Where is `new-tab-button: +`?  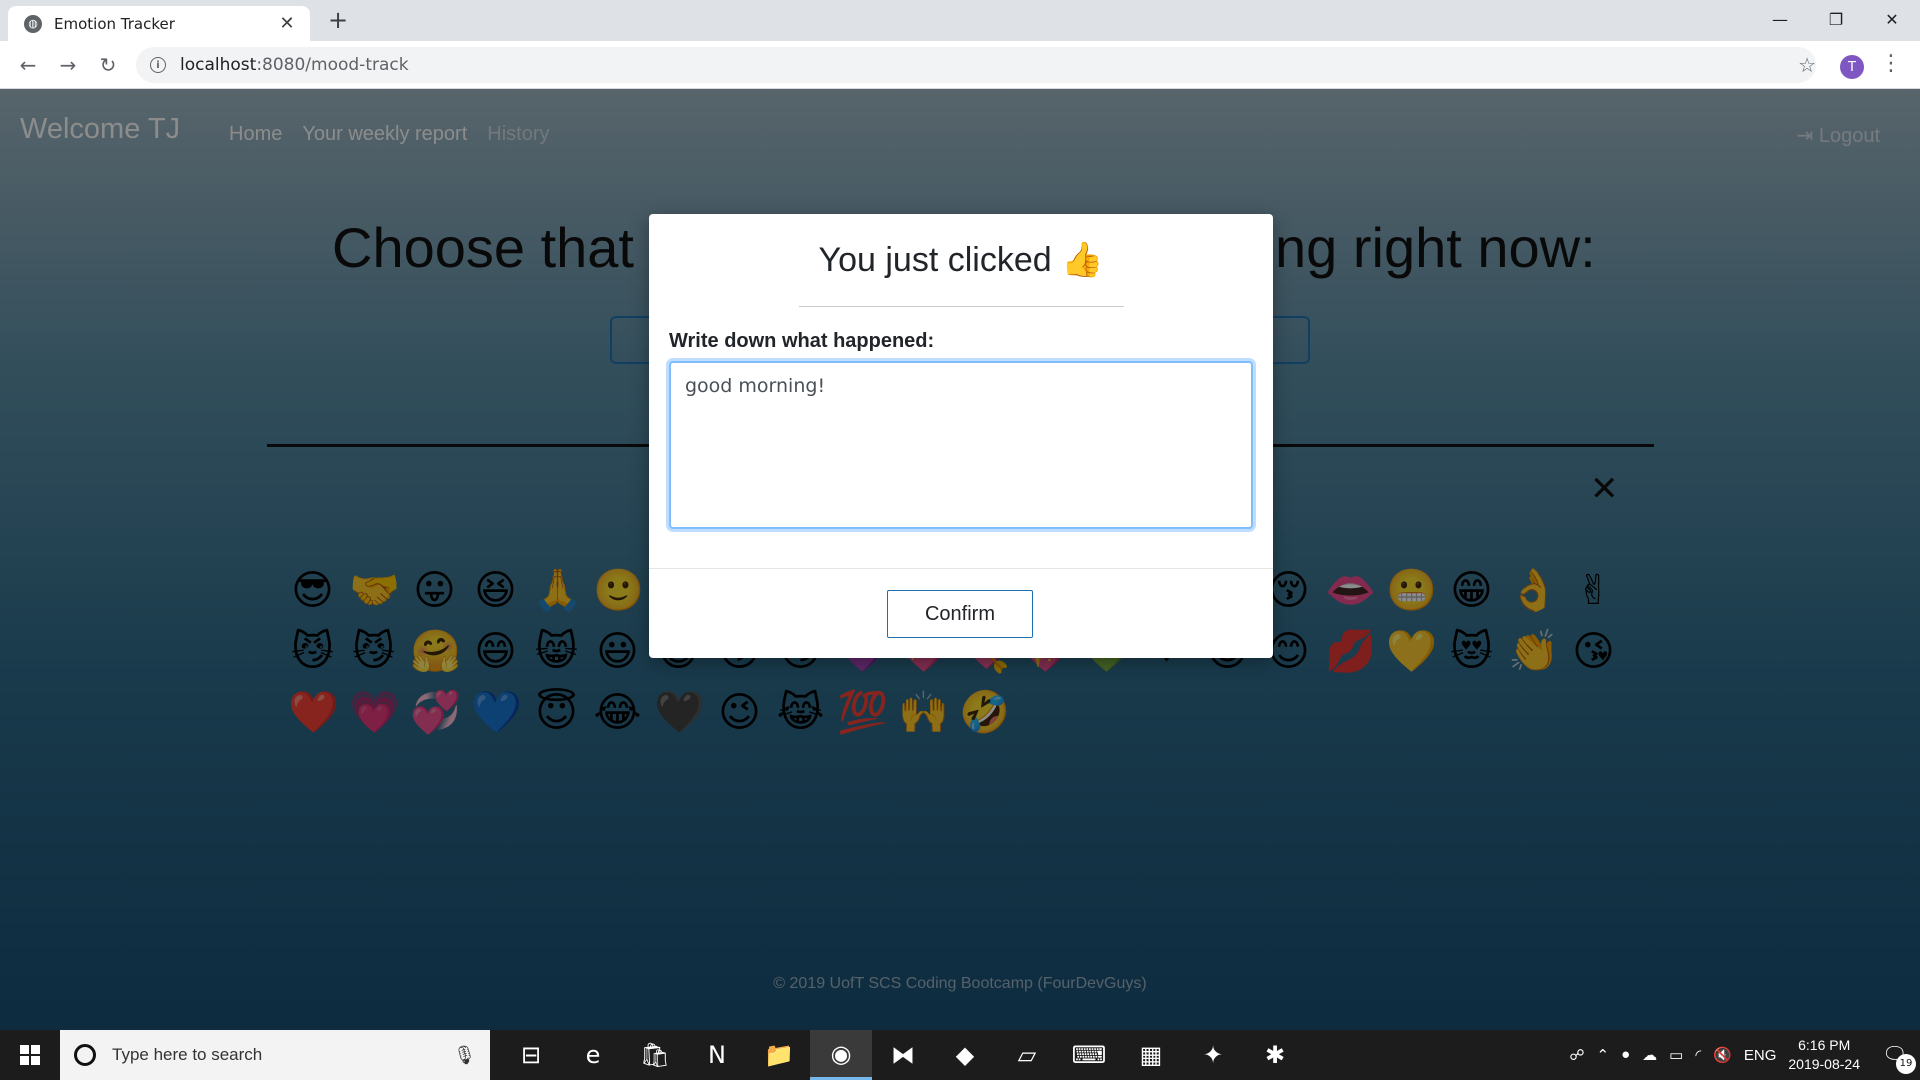 new-tab-button: + is located at coordinates (338, 20).